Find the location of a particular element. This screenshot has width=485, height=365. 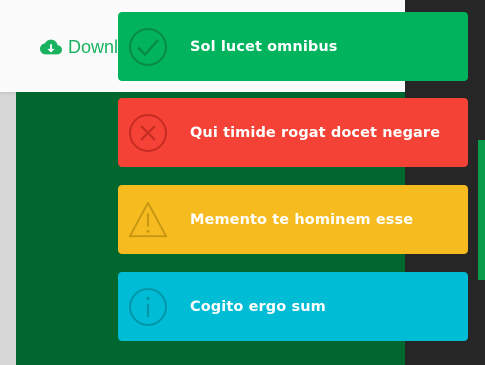

check-circle-icon is located at coordinates (148, 47).